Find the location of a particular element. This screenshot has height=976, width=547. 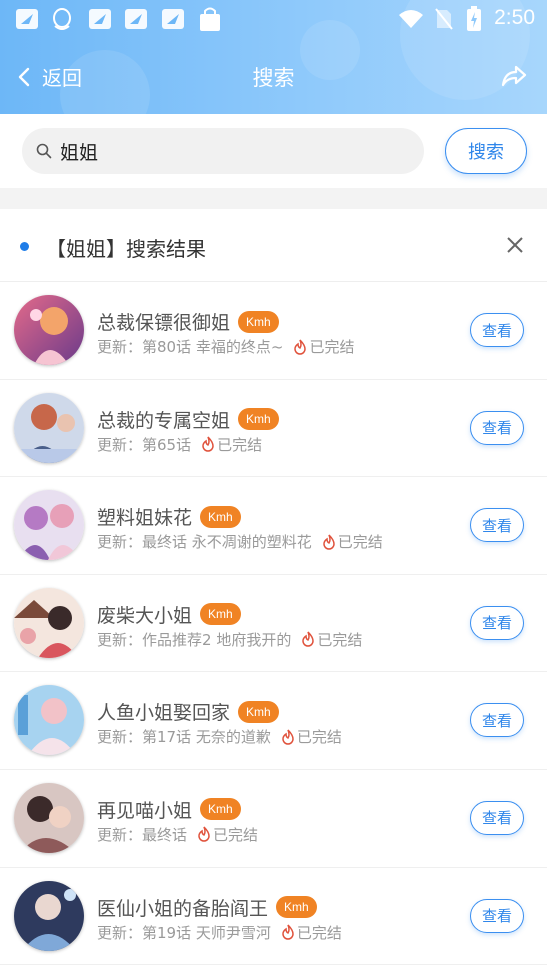

latest-chapter: 最终话 永不凋谢的塑料花 is located at coordinates (227, 542).